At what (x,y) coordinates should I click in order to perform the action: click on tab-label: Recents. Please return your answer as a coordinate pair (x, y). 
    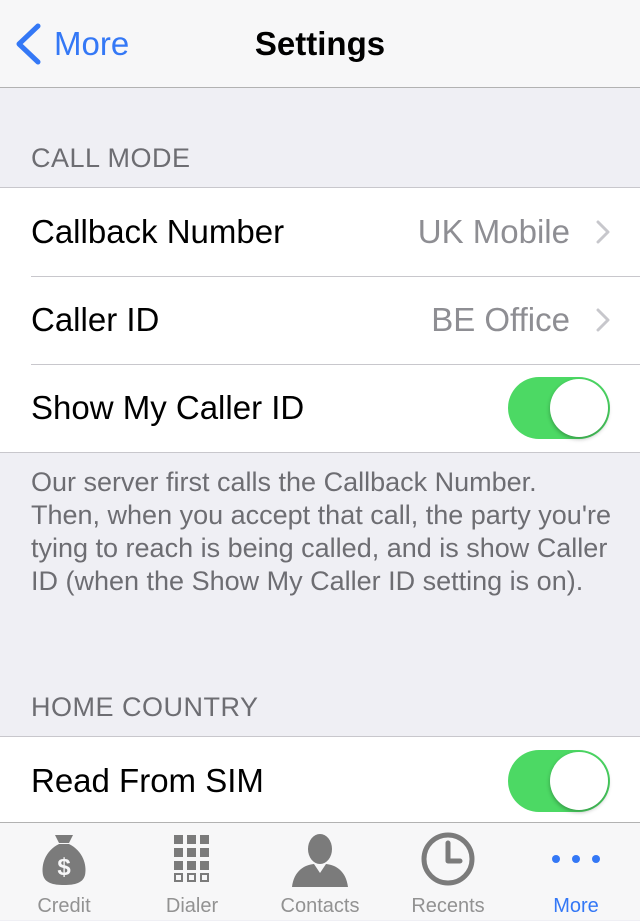
    Looking at the image, I should click on (448, 906).